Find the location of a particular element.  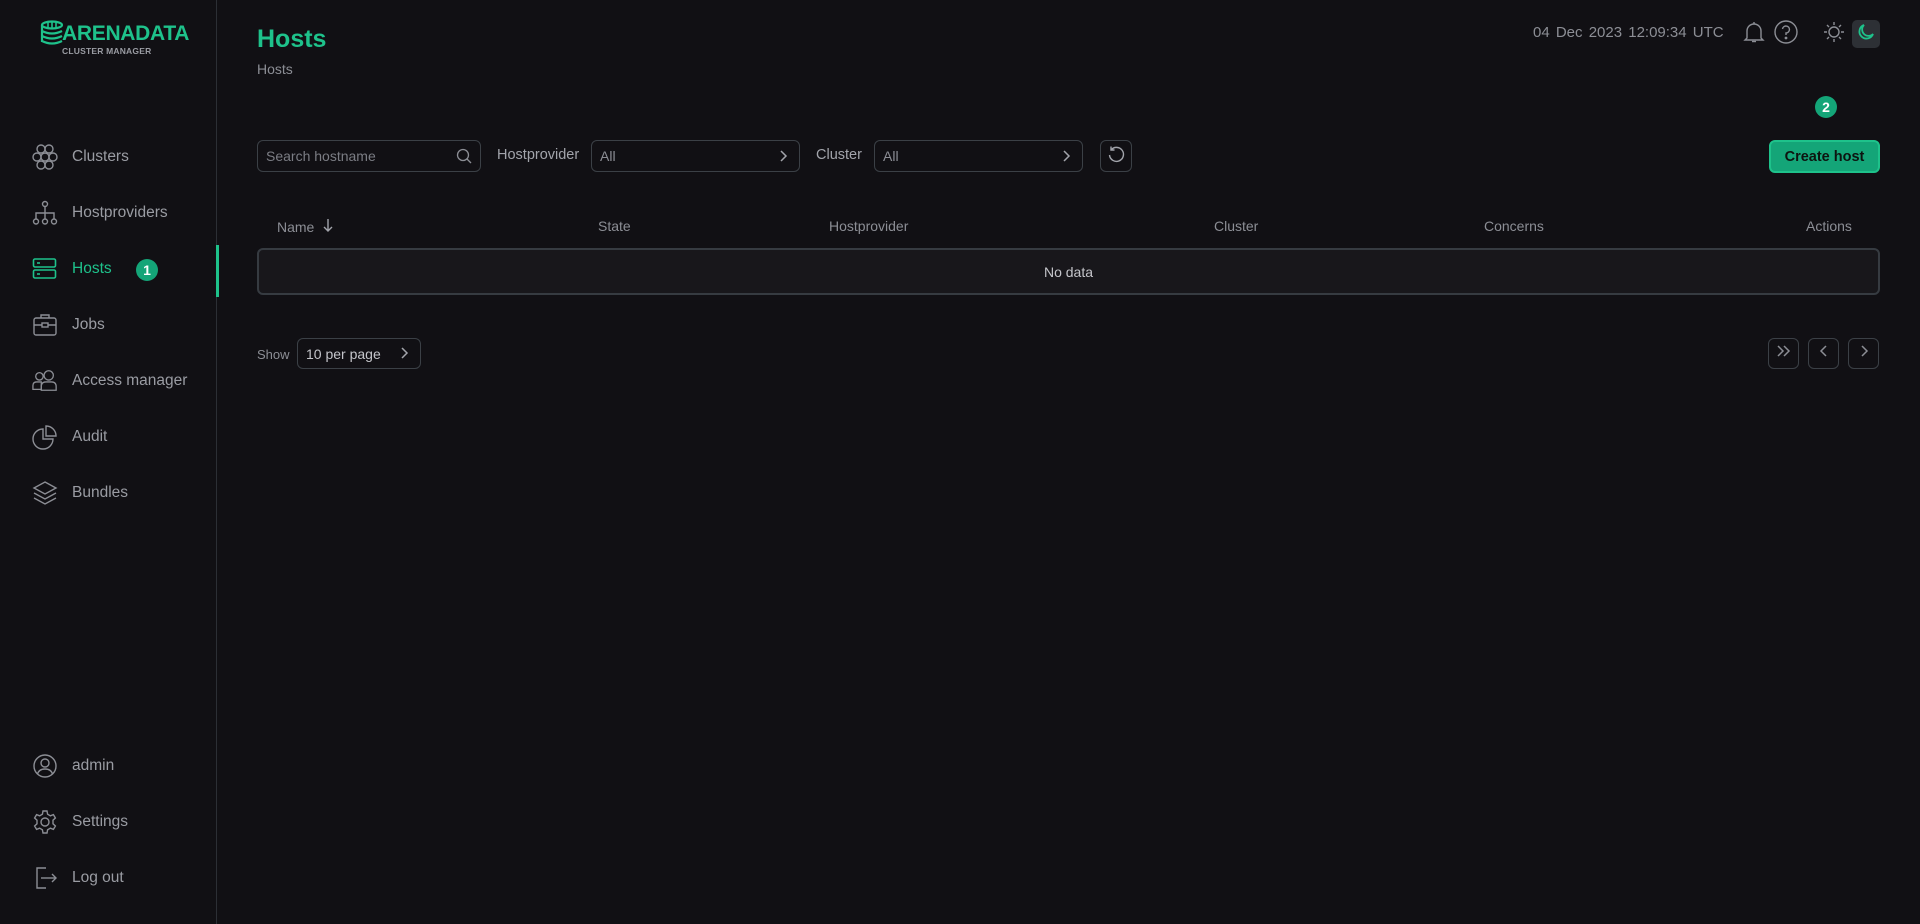

logo: ARENADATA CLUSTER MANAGER is located at coordinates (113, 38).